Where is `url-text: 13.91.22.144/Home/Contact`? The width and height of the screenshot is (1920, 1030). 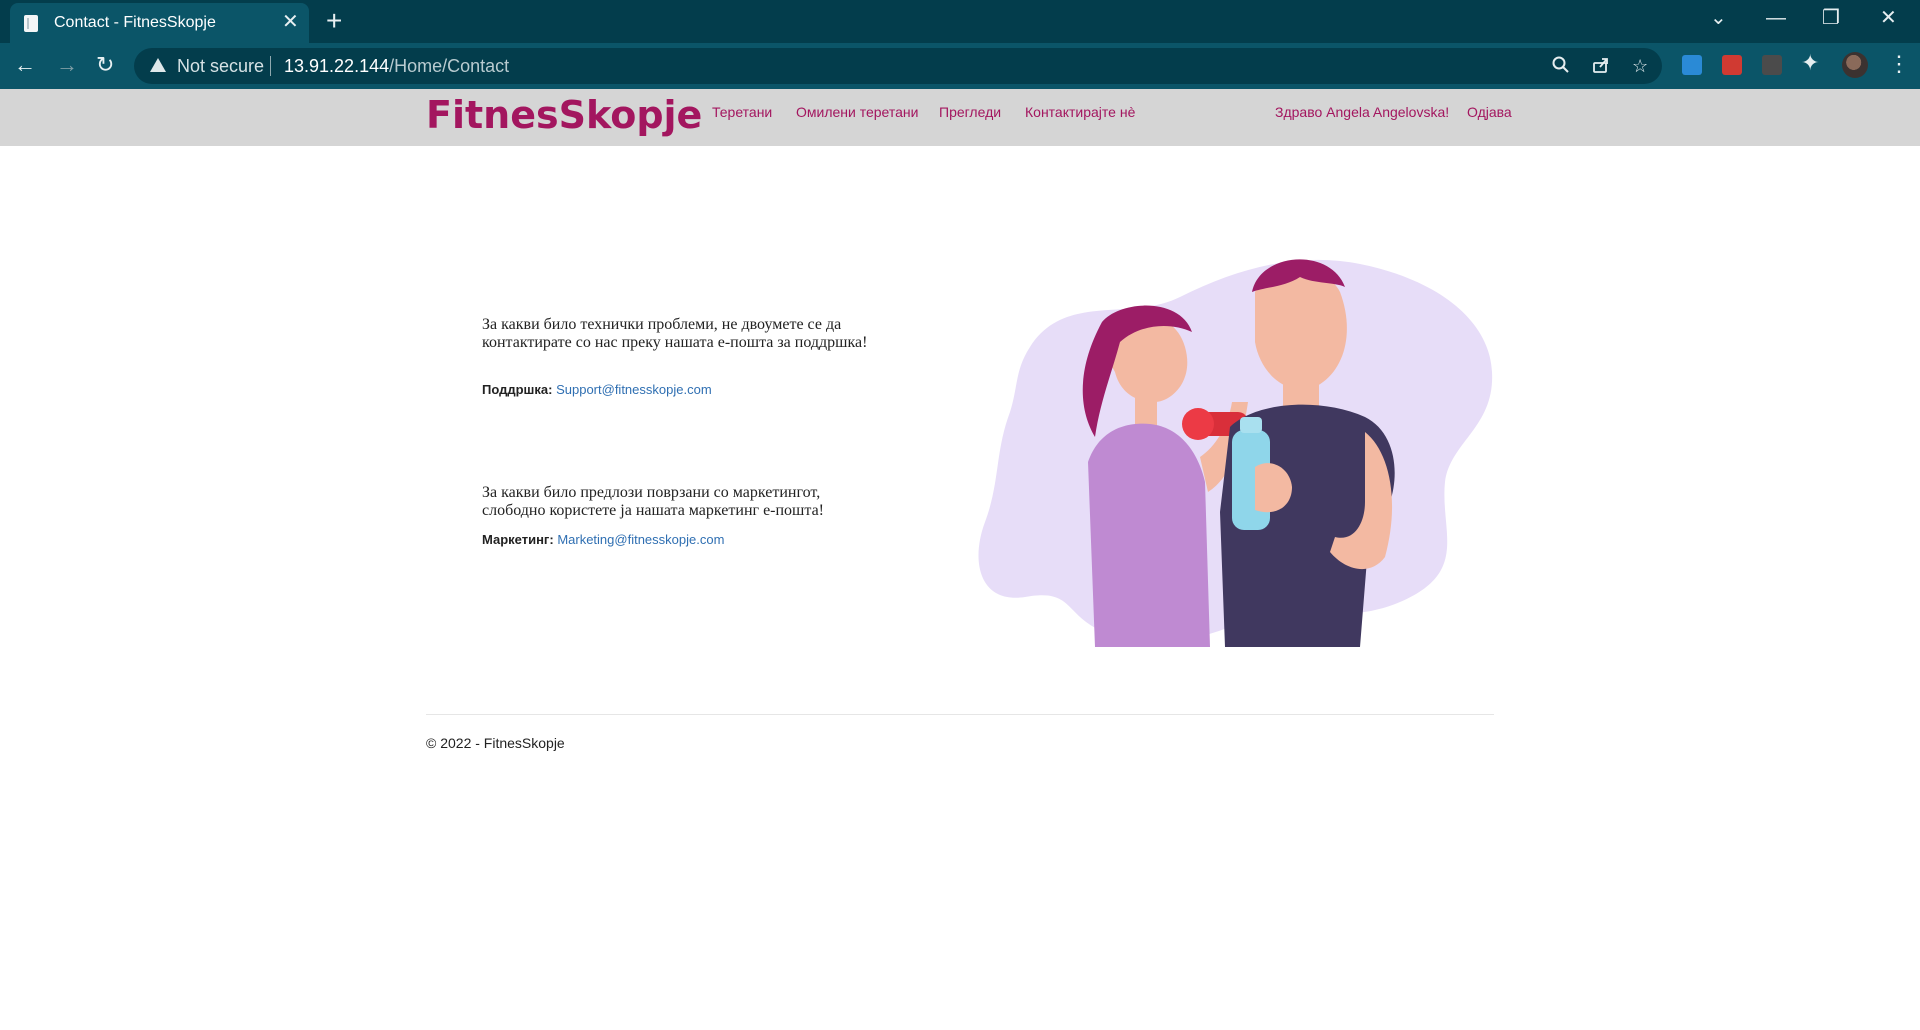
url-text: 13.91.22.144/Home/Contact is located at coordinates (396, 66).